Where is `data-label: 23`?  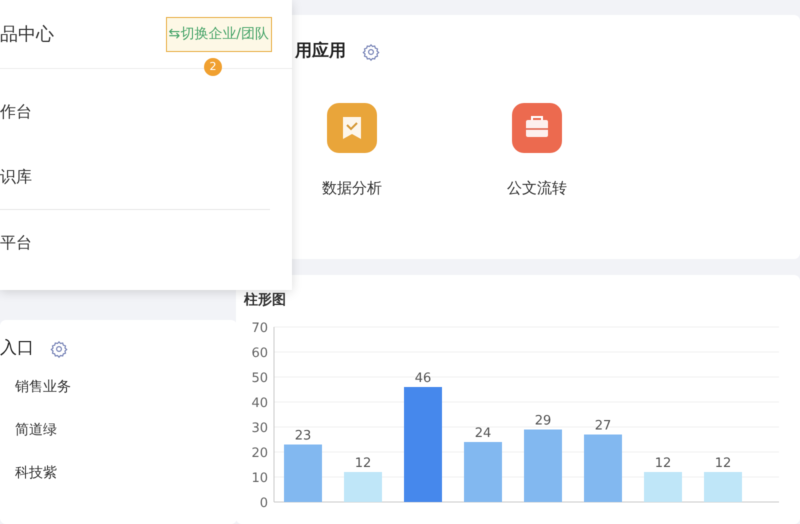 data-label: 23 is located at coordinates (303, 436).